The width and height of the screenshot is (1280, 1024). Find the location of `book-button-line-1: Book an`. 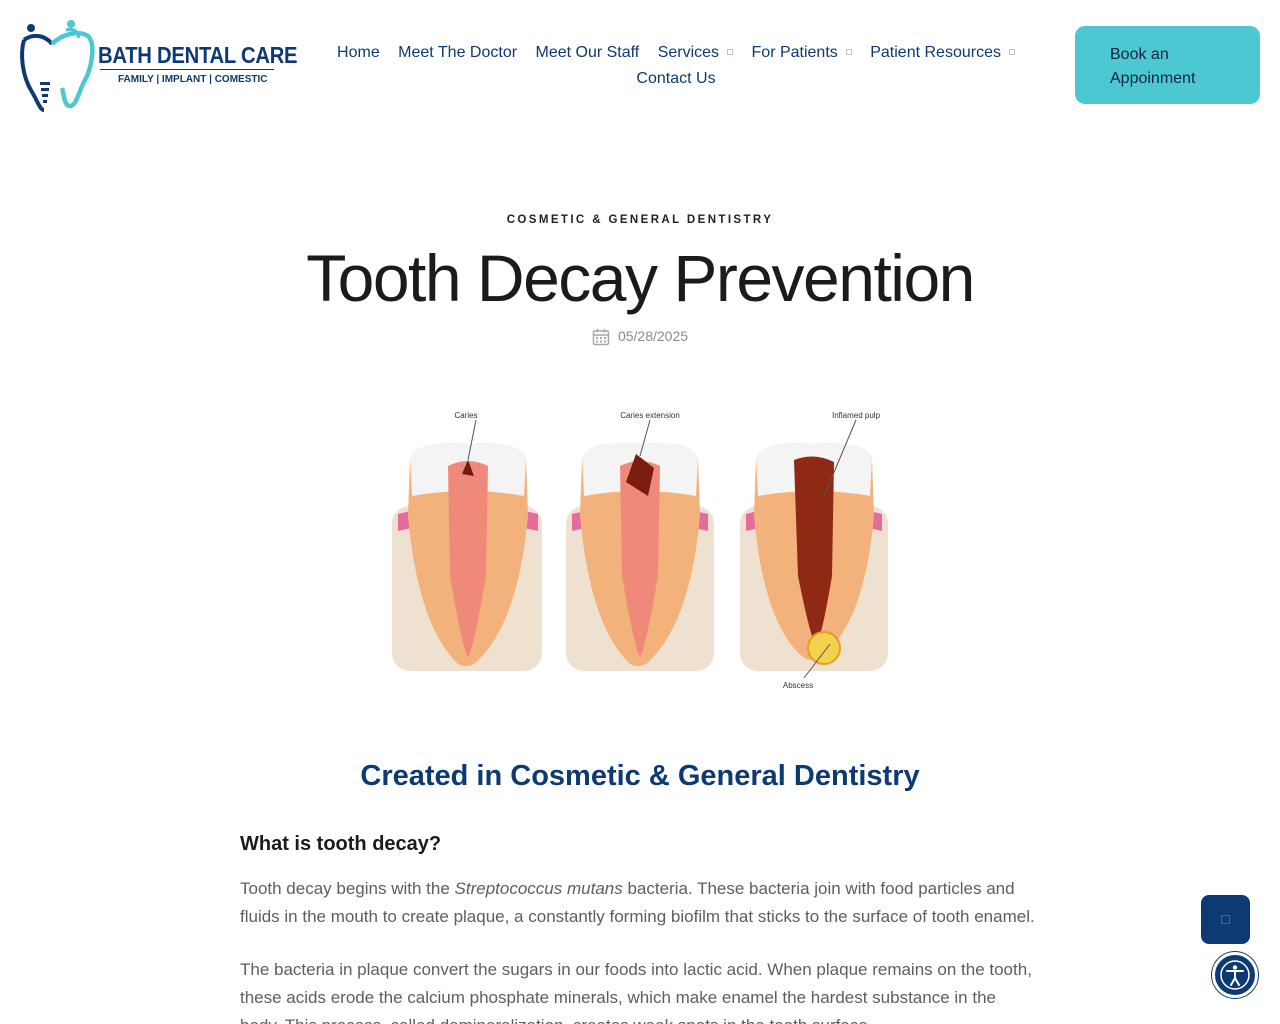

book-button-line-1: Book an is located at coordinates (1139, 54).